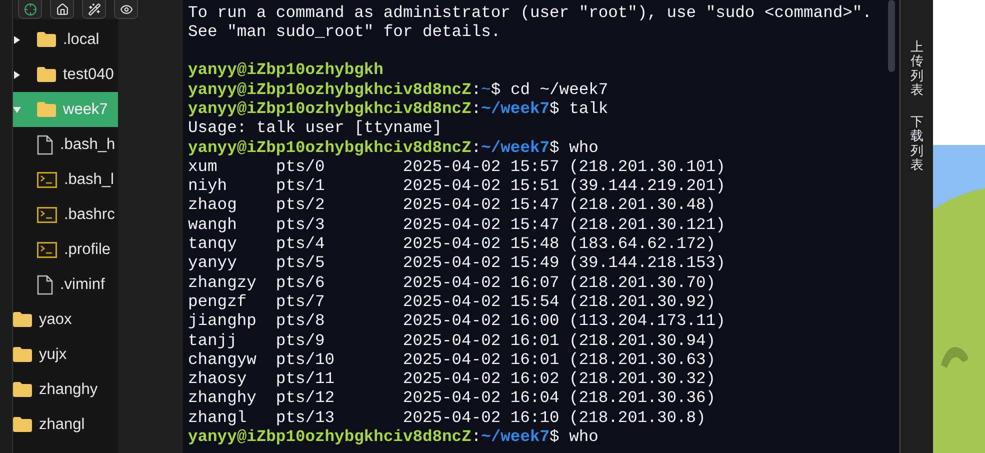 Image resolution: width=985 pixels, height=453 pixels. Describe the element at coordinates (65, 214) in the screenshot. I see `tree-item: .bashrc` at that location.